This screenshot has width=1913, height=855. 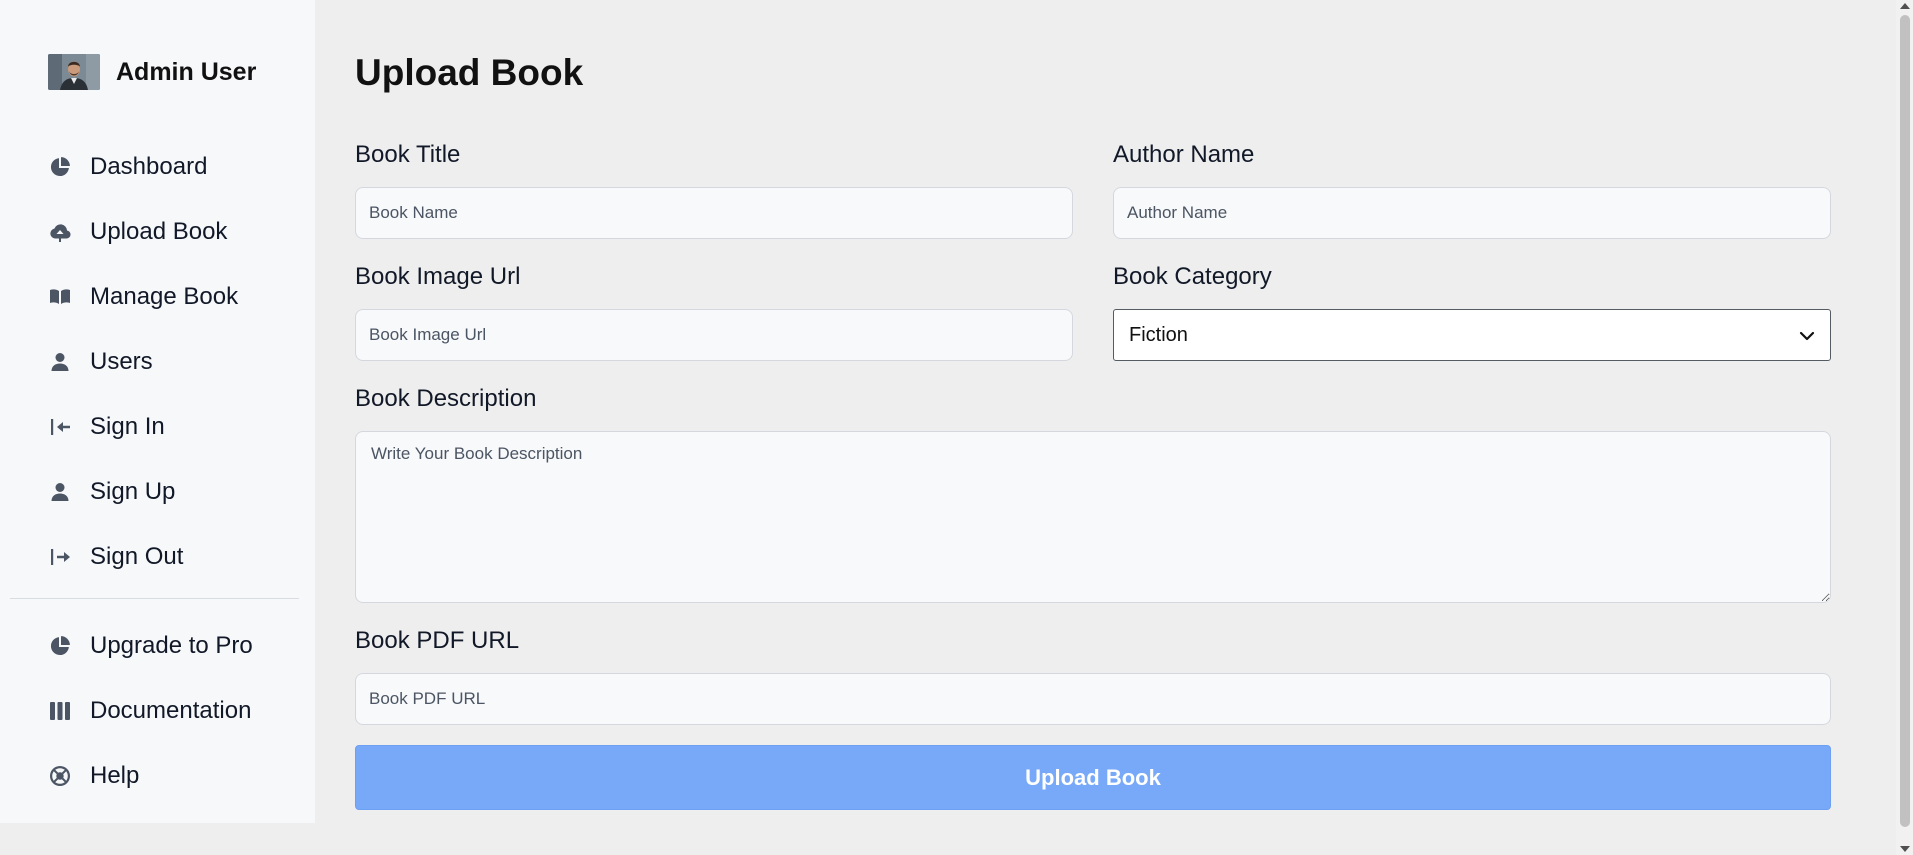 I want to click on profile: Admin User, so click(x=152, y=72).